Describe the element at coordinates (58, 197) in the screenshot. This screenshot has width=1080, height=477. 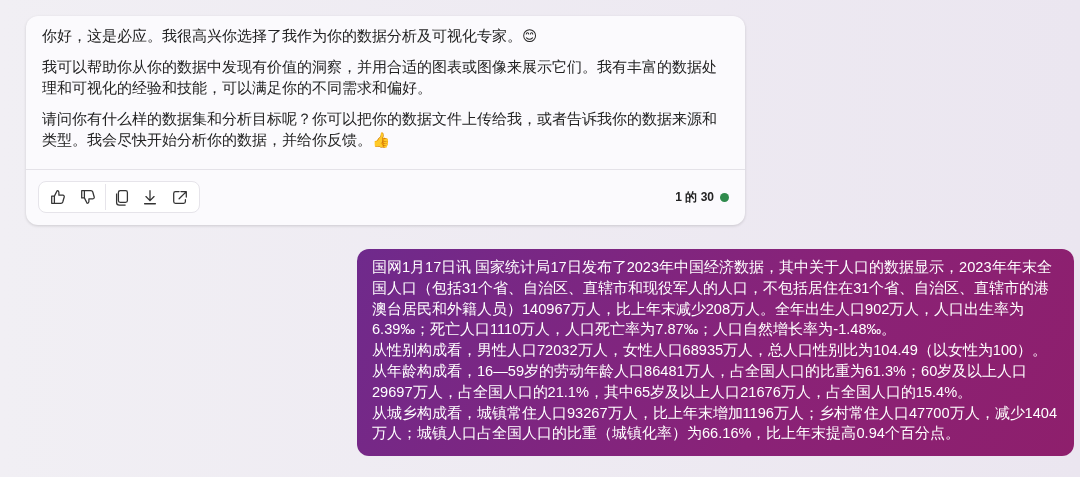
I see `thumbs-up-icon` at that location.